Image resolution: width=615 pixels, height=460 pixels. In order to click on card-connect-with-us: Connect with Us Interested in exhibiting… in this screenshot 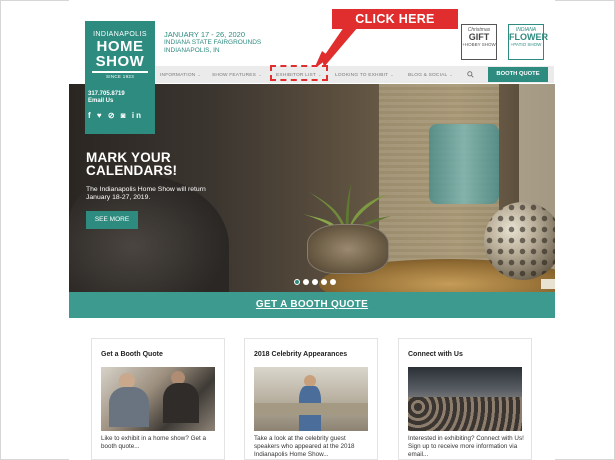, I will do `click(465, 399)`.